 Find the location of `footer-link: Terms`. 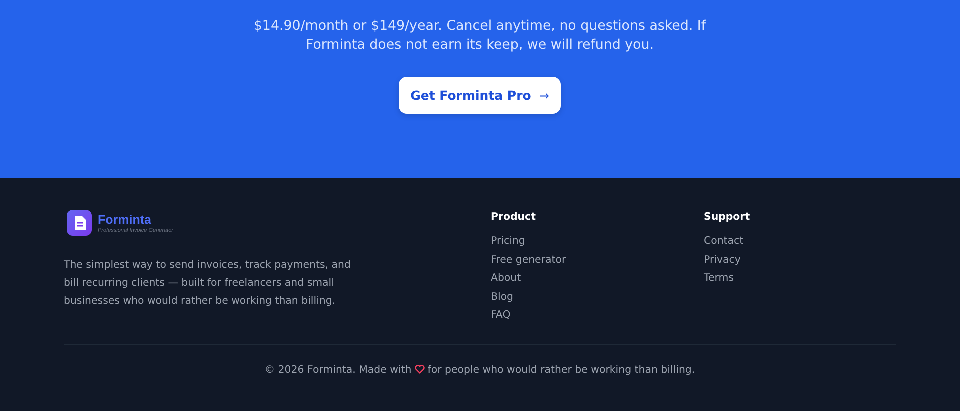

footer-link: Terms is located at coordinates (719, 279).